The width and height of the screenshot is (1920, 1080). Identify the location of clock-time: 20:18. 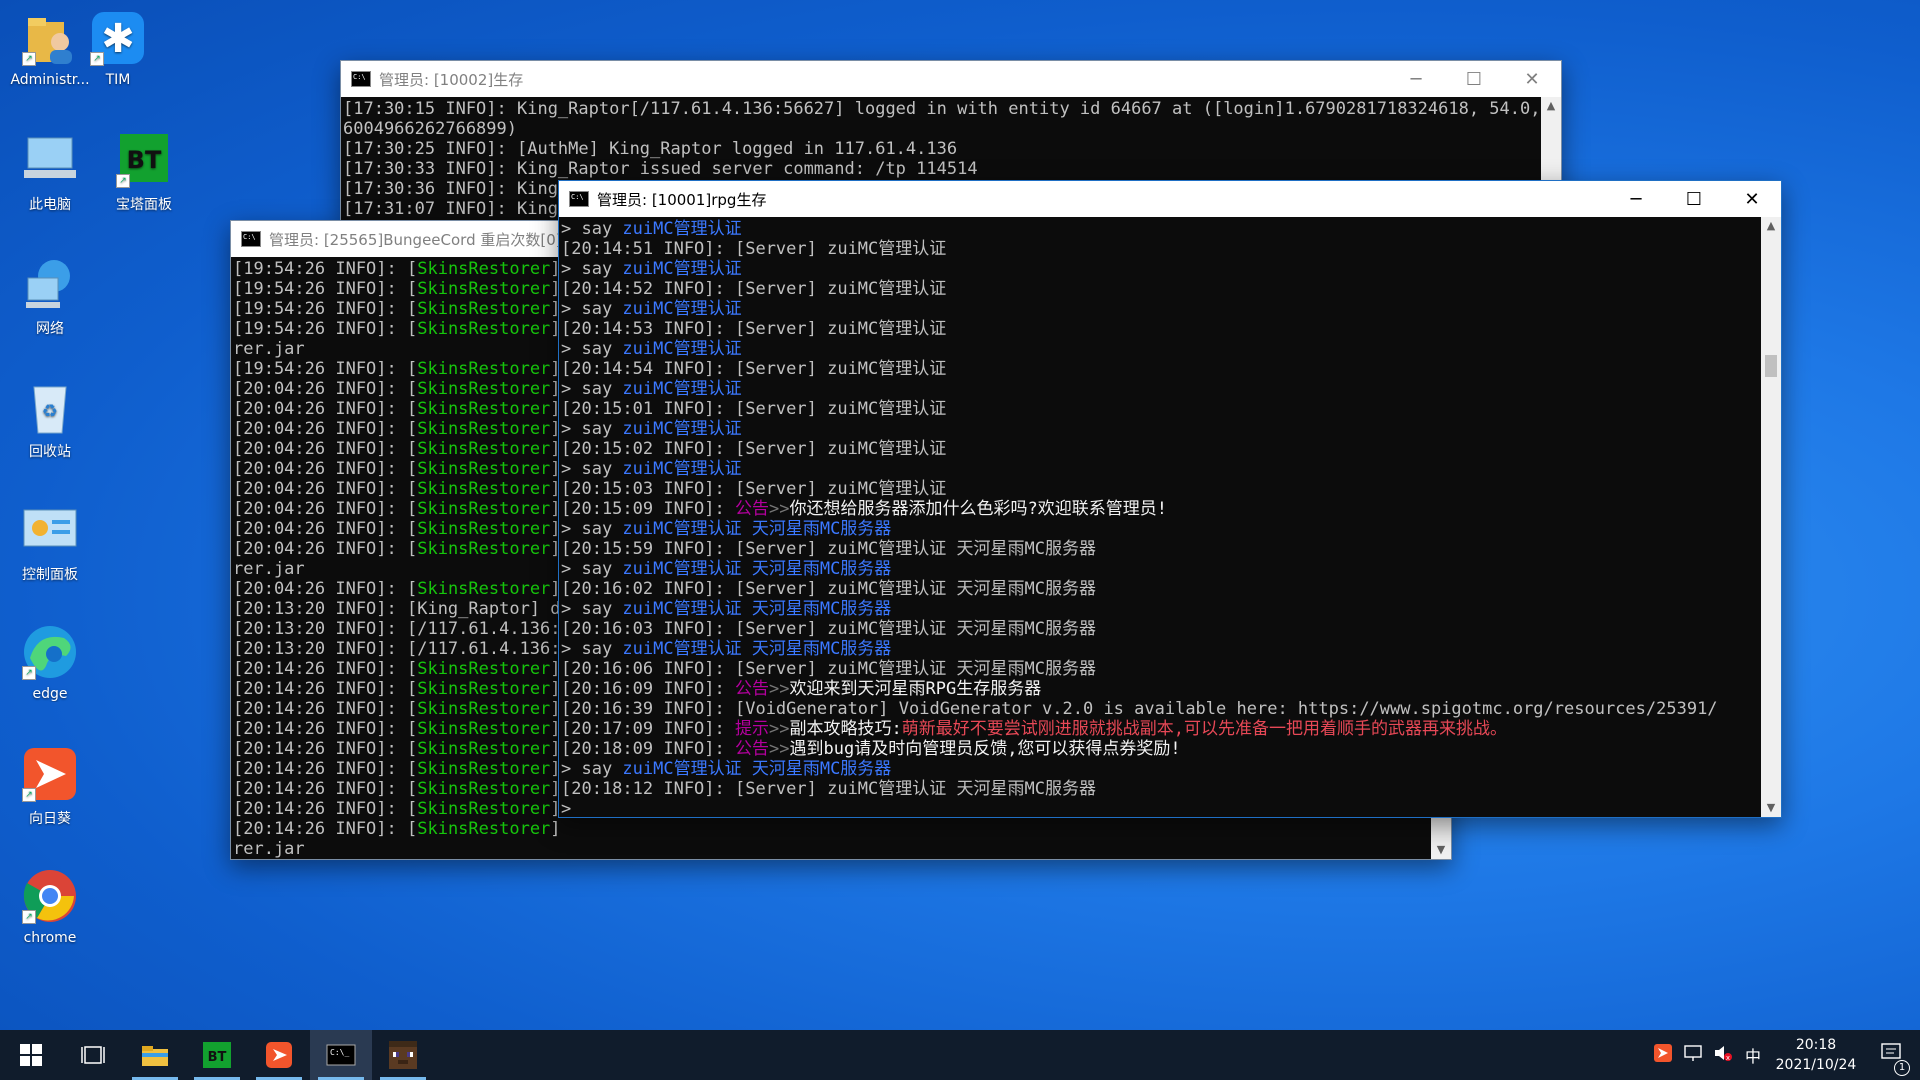
(1816, 1045).